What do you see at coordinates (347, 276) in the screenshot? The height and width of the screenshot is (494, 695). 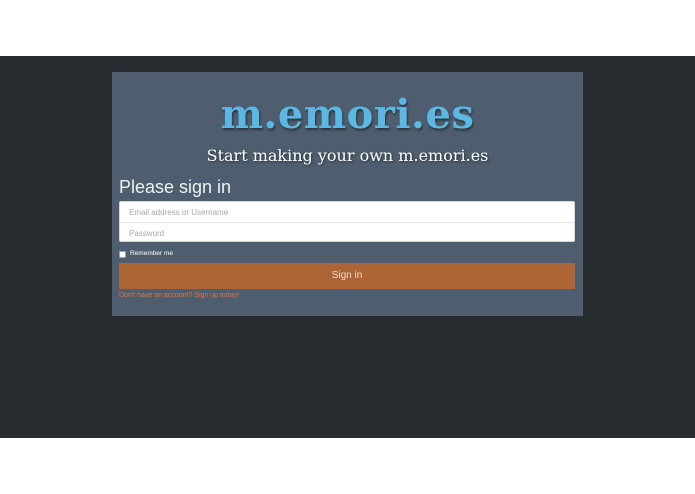 I see `signin-button: Sign in` at bounding box center [347, 276].